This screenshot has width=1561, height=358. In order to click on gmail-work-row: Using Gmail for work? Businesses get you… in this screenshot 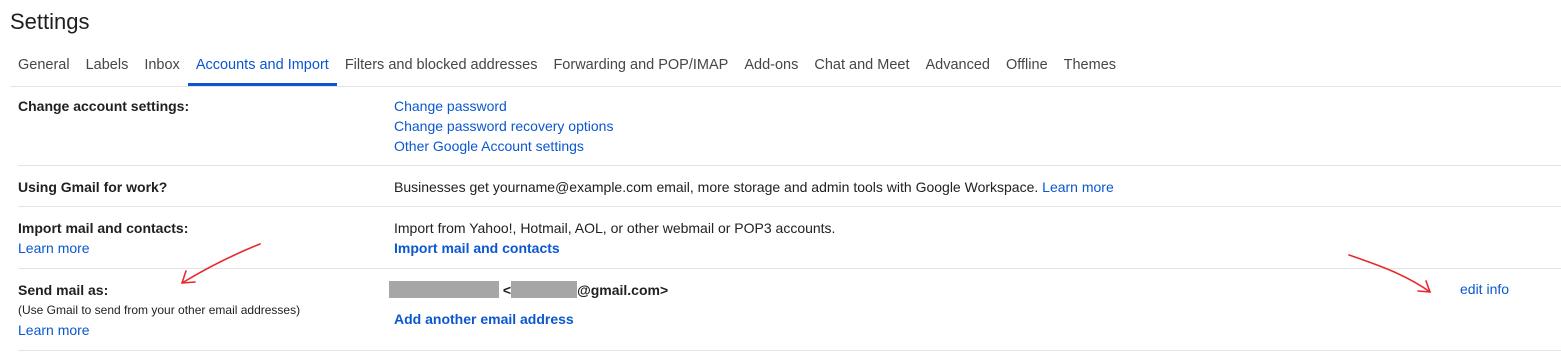, I will do `click(789, 186)`.